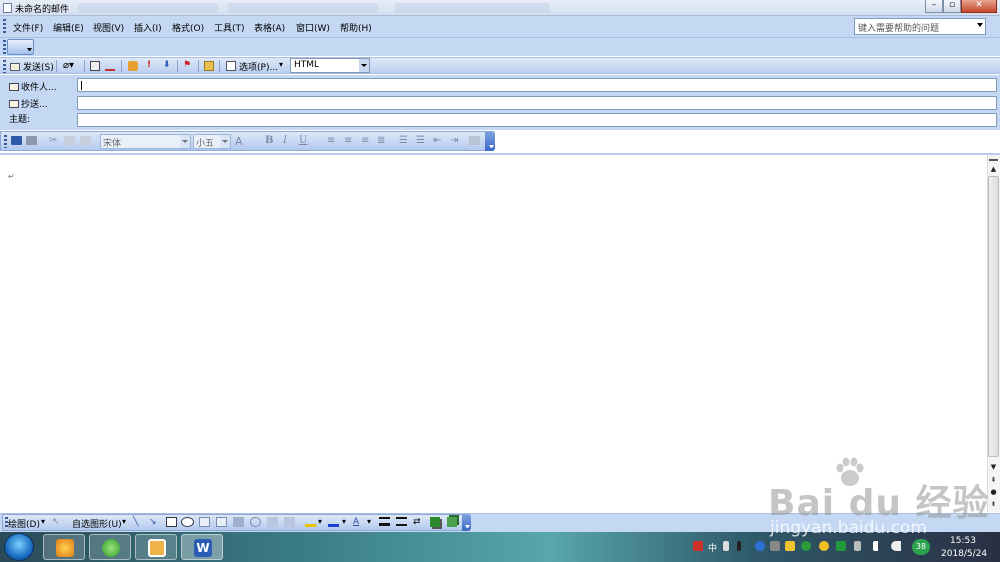  What do you see at coordinates (934, 6) in the screenshot?
I see `minimize-button: –` at bounding box center [934, 6].